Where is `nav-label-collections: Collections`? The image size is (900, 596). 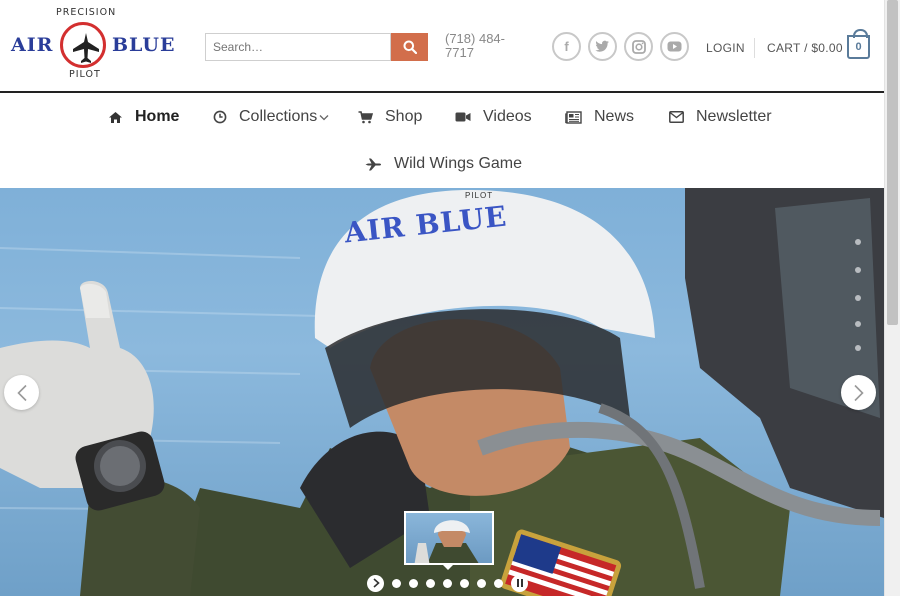
nav-label-collections: Collections is located at coordinates (278, 116).